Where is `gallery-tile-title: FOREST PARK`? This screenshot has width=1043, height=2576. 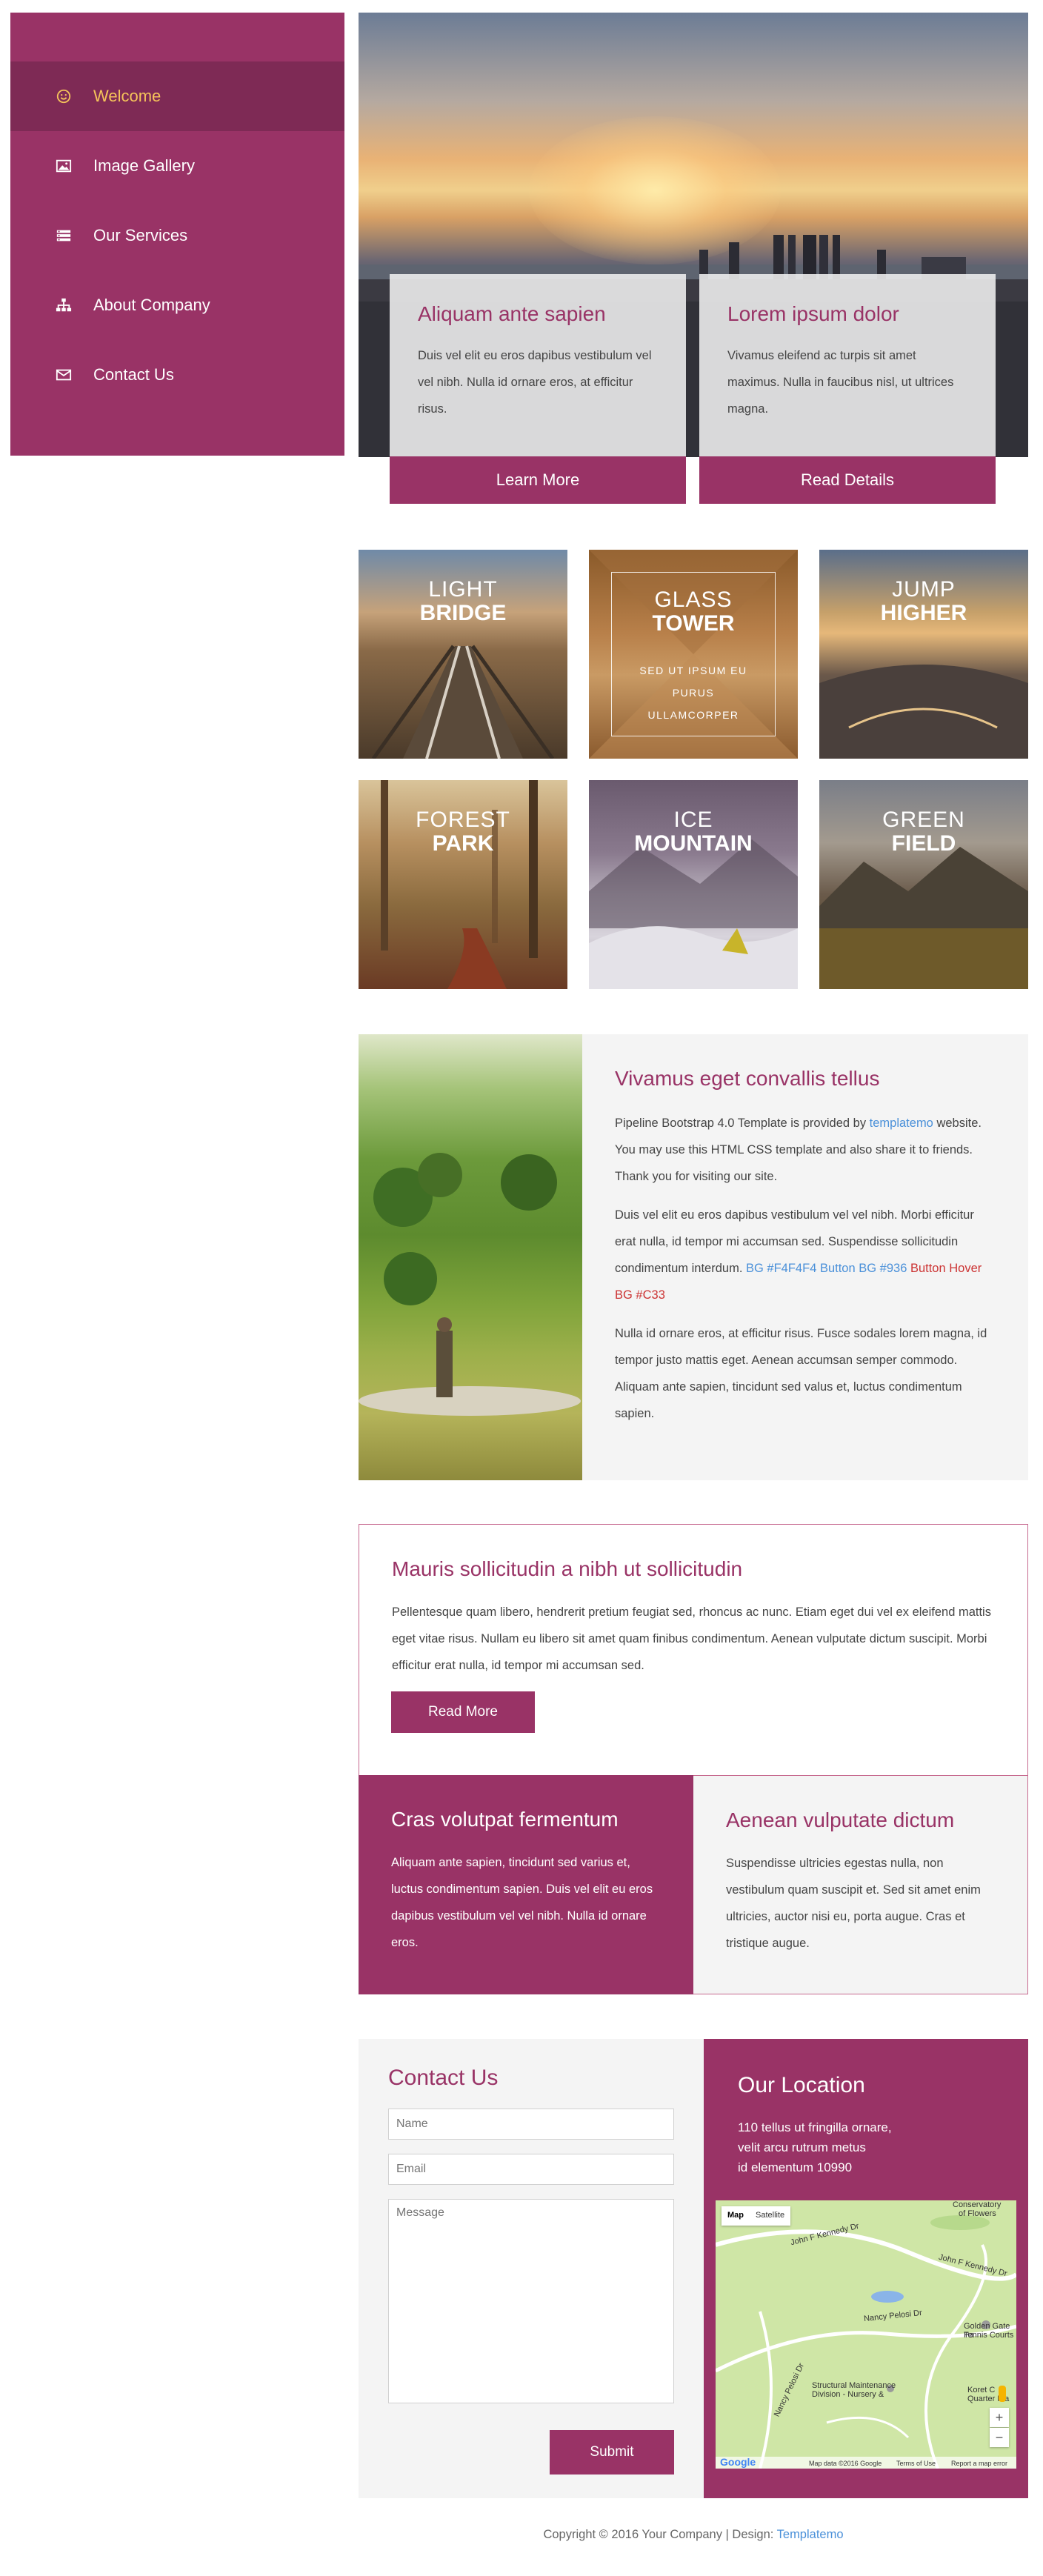 gallery-tile-title: FOREST PARK is located at coordinates (463, 832).